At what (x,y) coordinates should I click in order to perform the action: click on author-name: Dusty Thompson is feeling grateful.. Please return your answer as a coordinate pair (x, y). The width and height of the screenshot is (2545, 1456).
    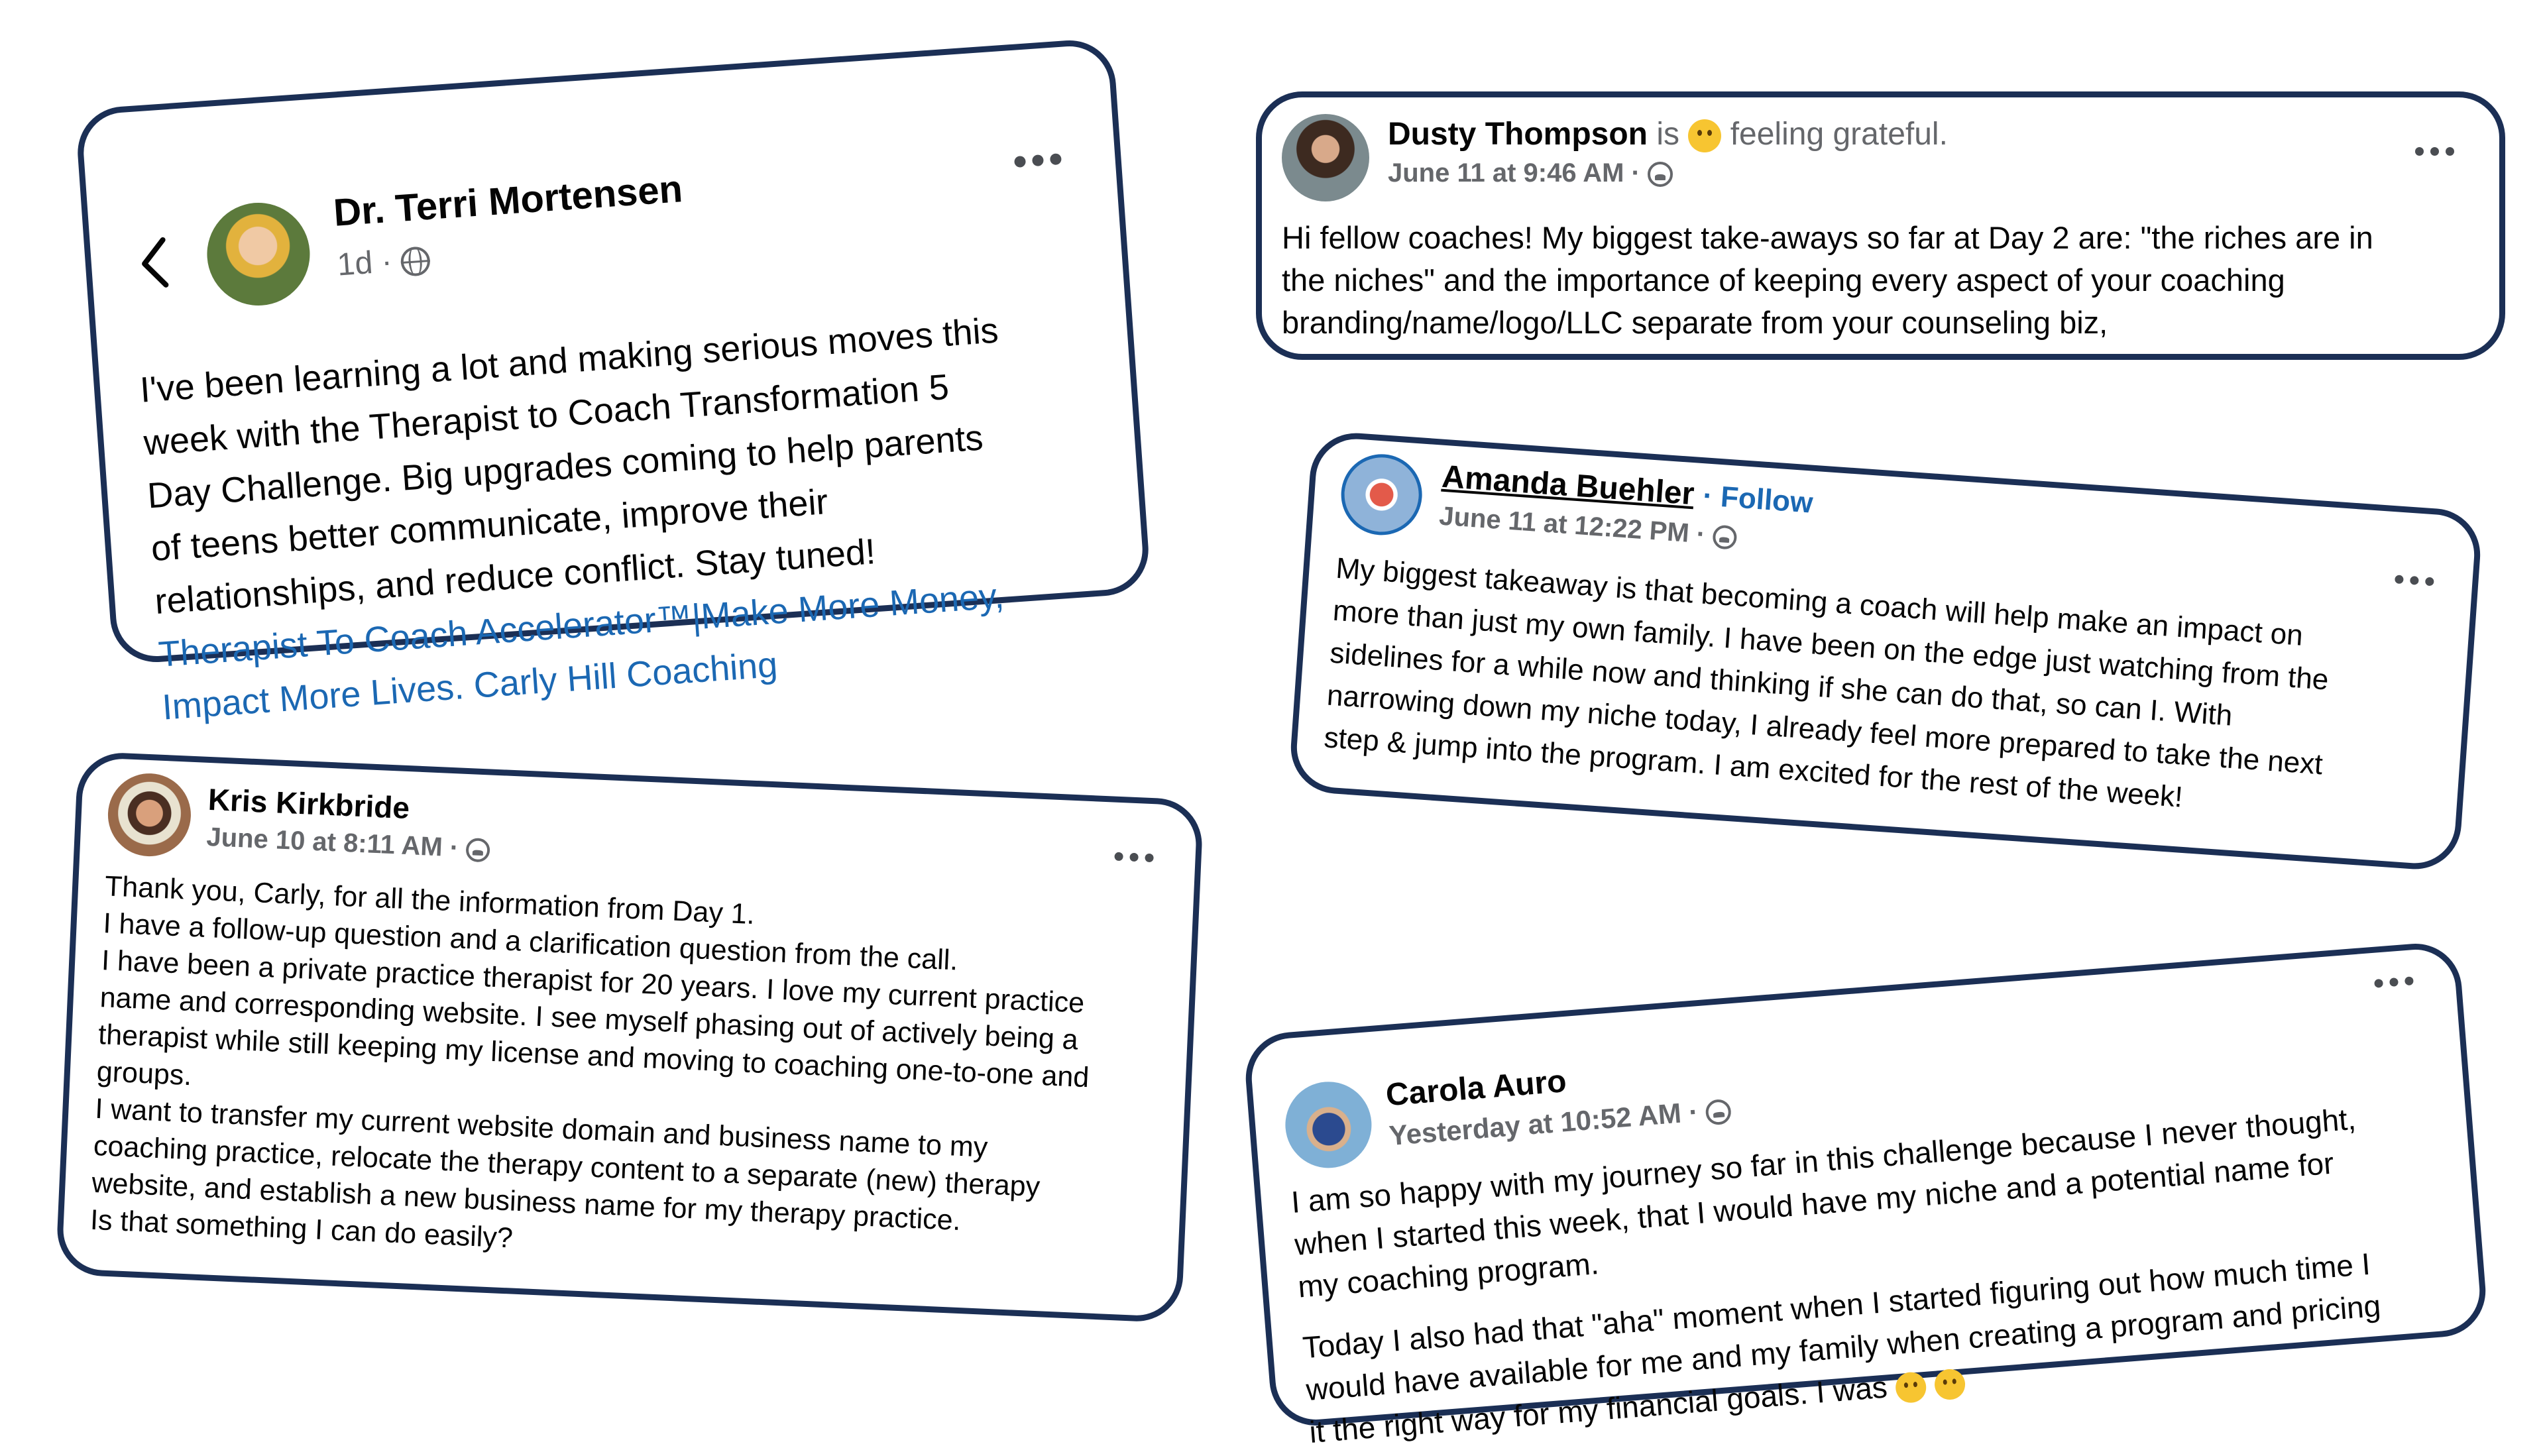
    Looking at the image, I should click on (1668, 134).